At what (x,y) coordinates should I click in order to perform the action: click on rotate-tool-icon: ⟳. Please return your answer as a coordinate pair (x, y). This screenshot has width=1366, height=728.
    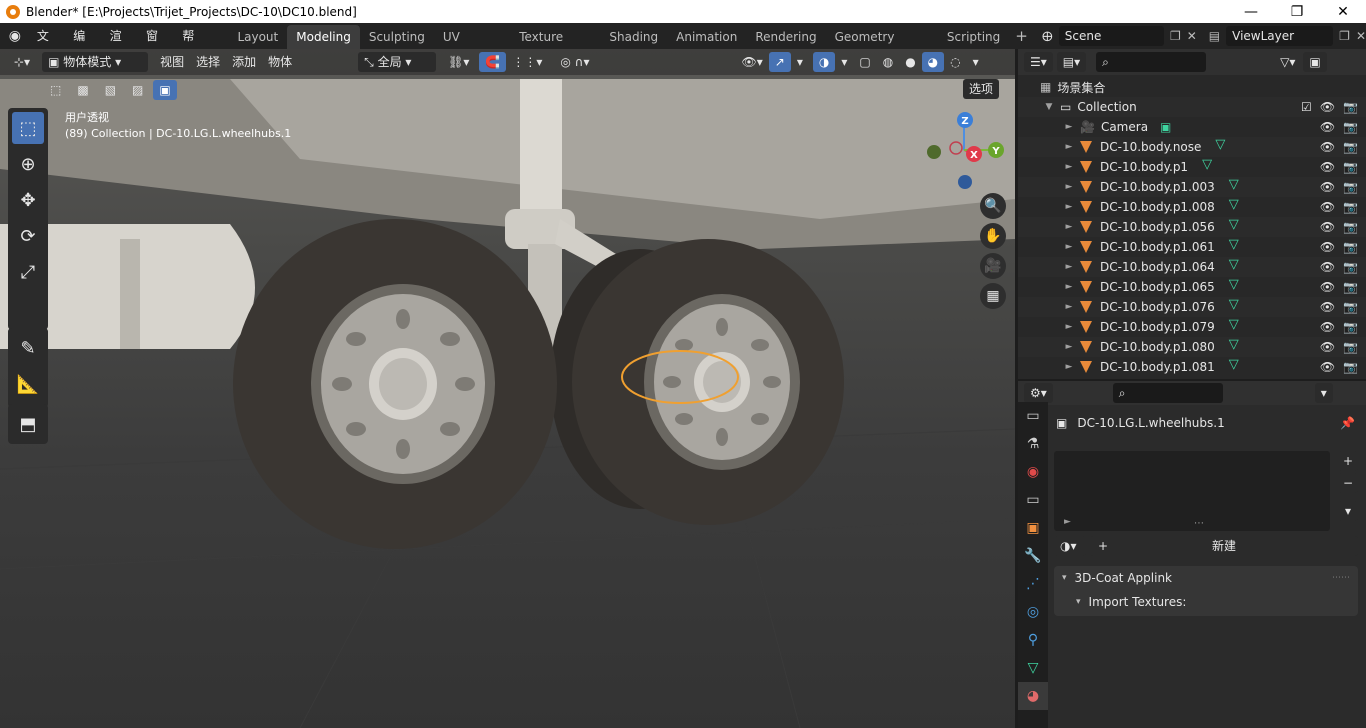
    Looking at the image, I should click on (28, 236).